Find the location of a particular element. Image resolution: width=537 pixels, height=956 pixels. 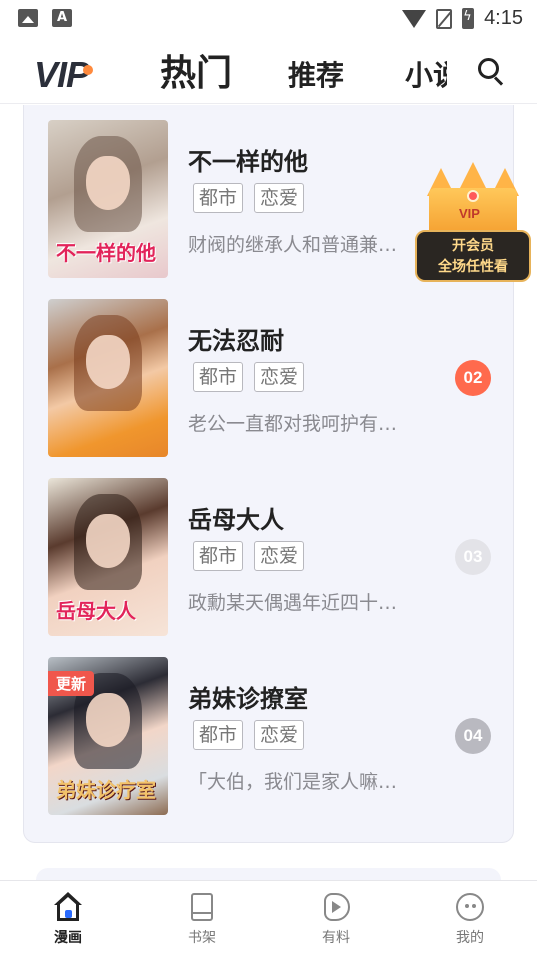

a-icon: A is located at coordinates (62, 18).